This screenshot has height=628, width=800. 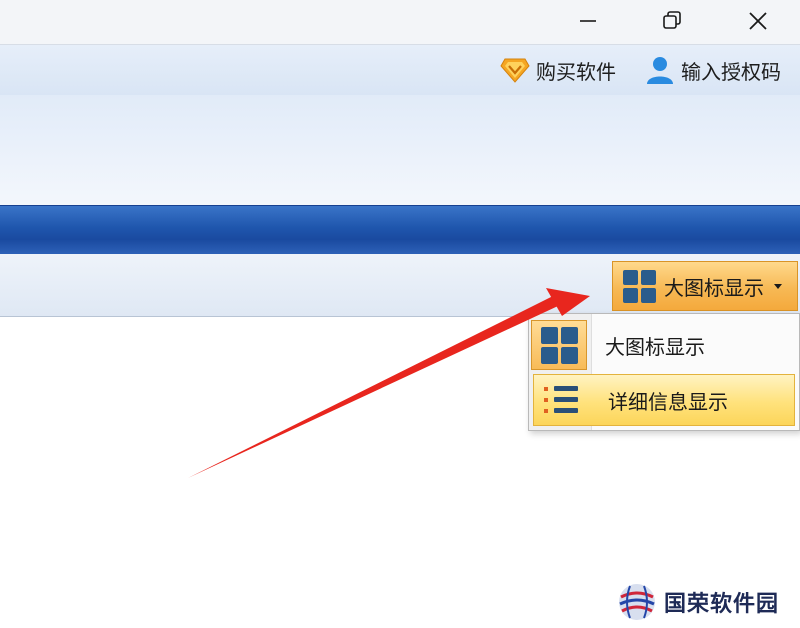 I want to click on watermark-text: 国荣软件园, so click(x=722, y=604).